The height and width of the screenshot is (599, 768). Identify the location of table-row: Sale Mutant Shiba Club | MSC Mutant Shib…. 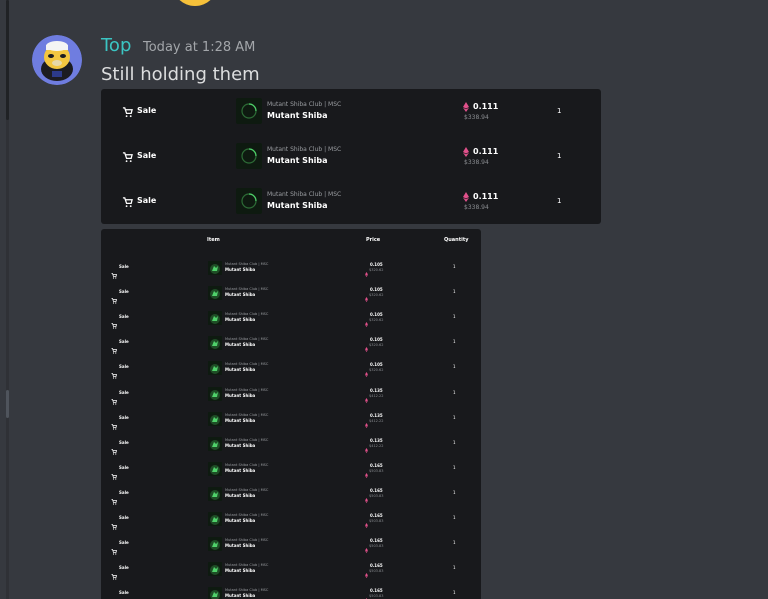
(351, 111).